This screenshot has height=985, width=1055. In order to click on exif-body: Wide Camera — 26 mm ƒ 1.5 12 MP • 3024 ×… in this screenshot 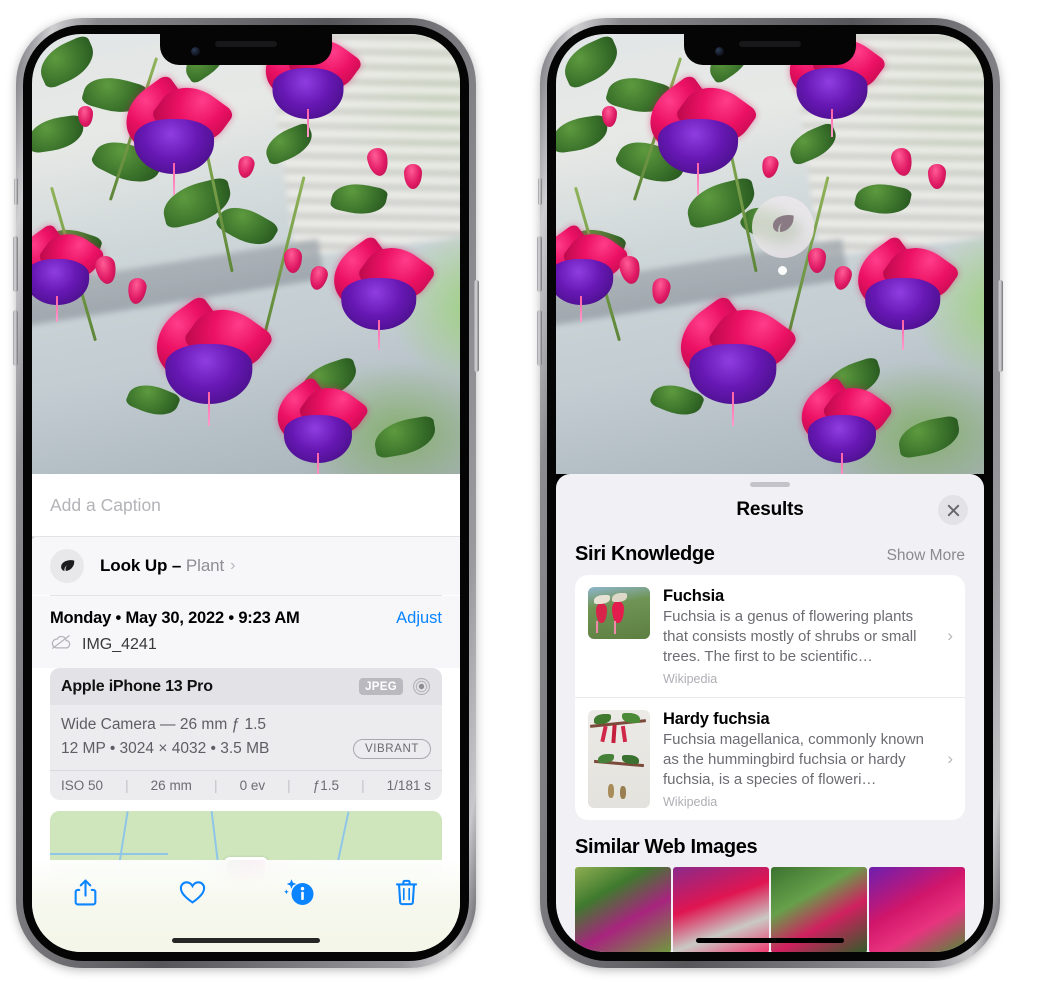, I will do `click(246, 737)`.